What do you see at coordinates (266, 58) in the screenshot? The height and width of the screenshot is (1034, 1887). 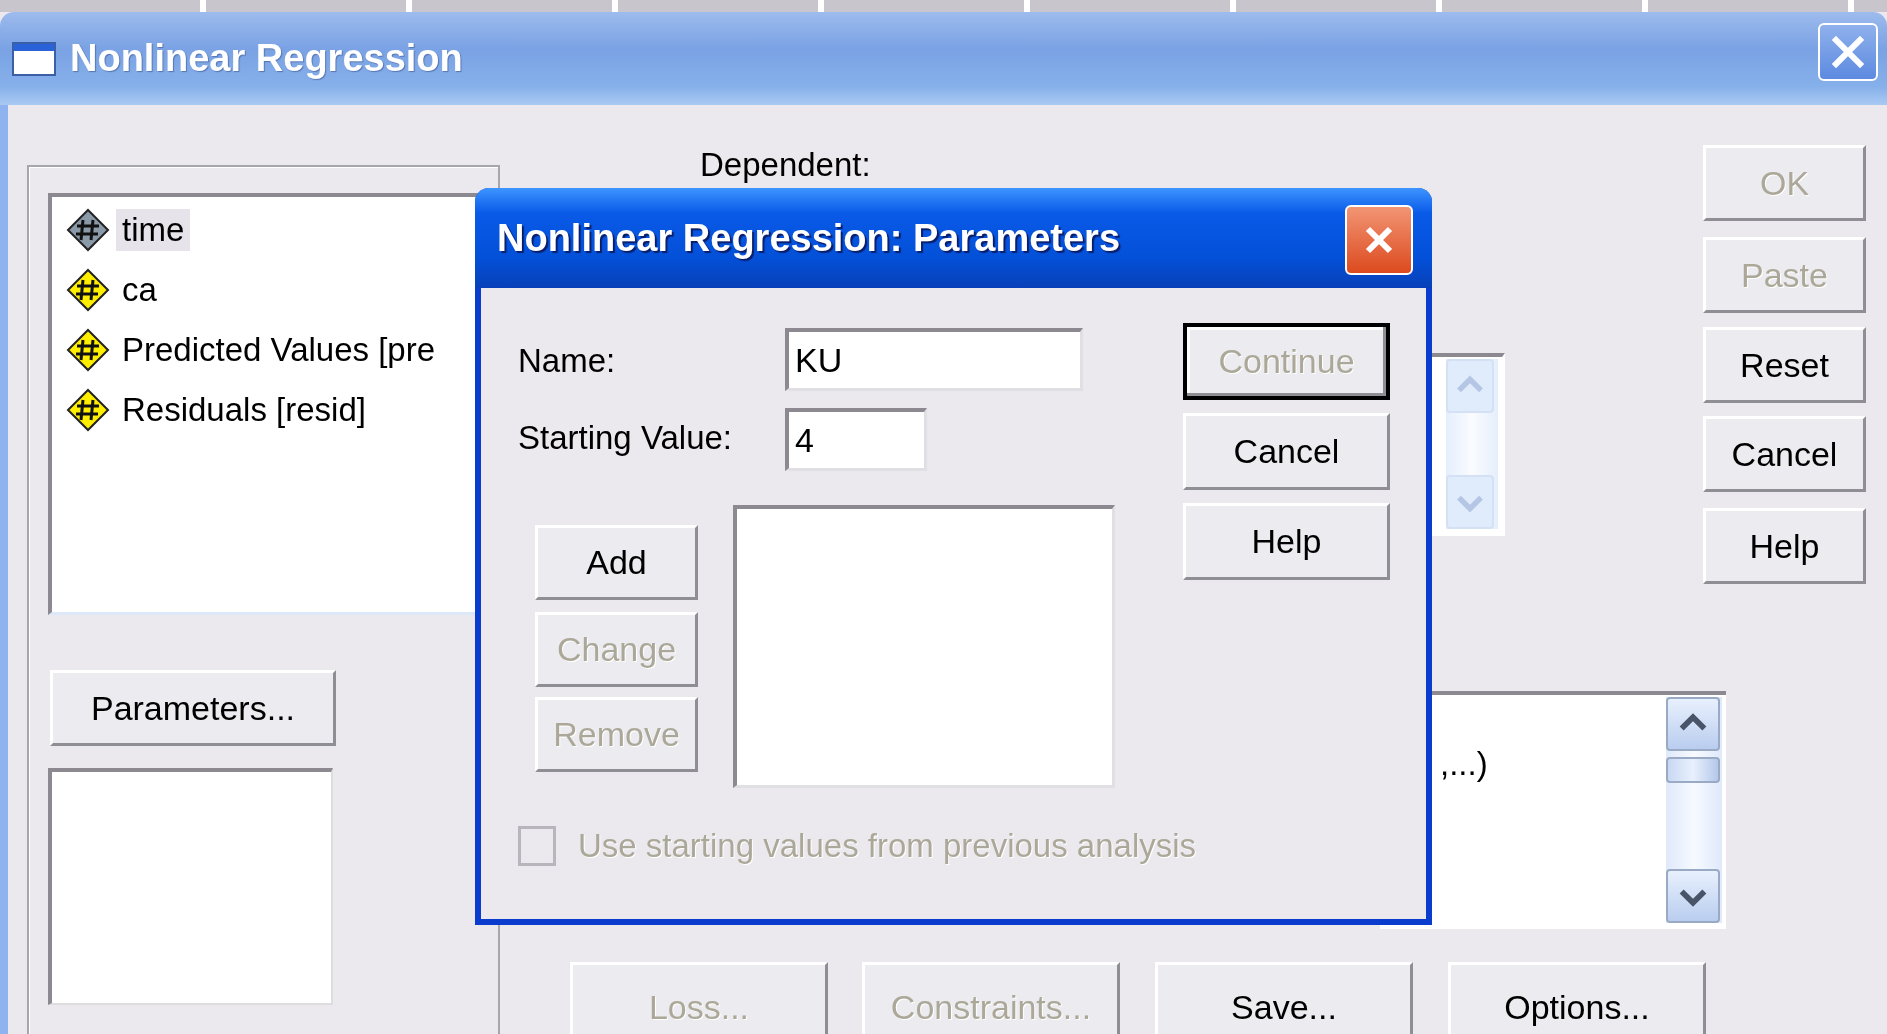 I see `window-title: Nonlinear Regression` at bounding box center [266, 58].